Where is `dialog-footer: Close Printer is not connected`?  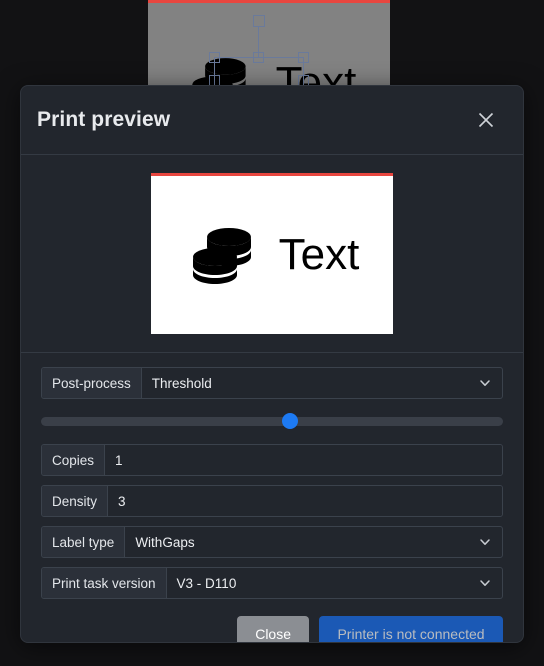 dialog-footer: Close Printer is not connected is located at coordinates (272, 625).